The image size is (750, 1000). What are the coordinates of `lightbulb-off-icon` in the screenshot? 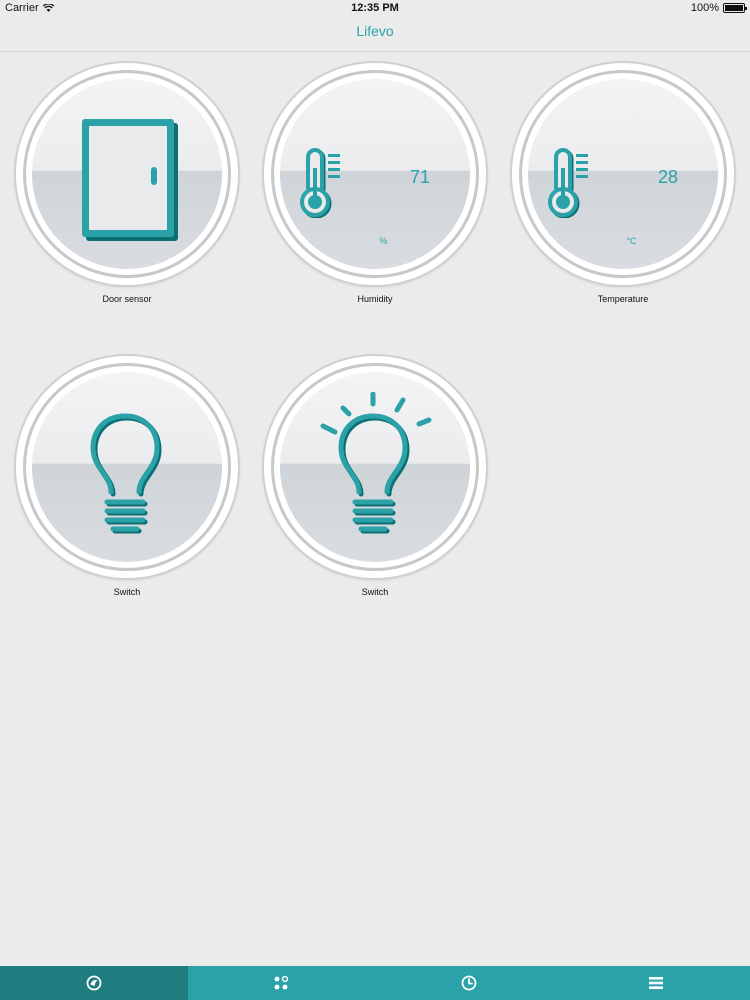 It's located at (126, 473).